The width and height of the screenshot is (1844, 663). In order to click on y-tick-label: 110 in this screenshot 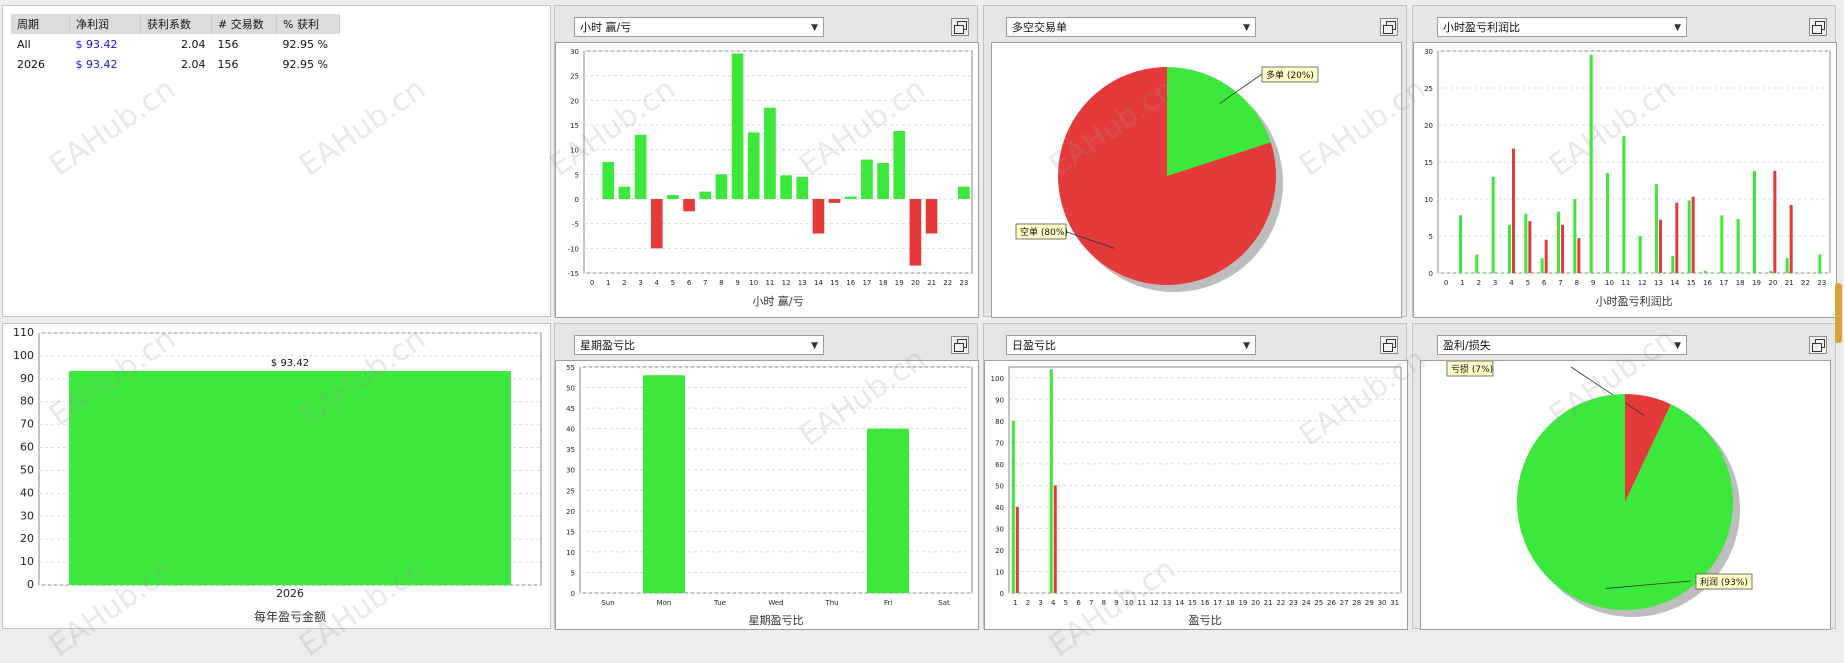, I will do `click(23, 332)`.